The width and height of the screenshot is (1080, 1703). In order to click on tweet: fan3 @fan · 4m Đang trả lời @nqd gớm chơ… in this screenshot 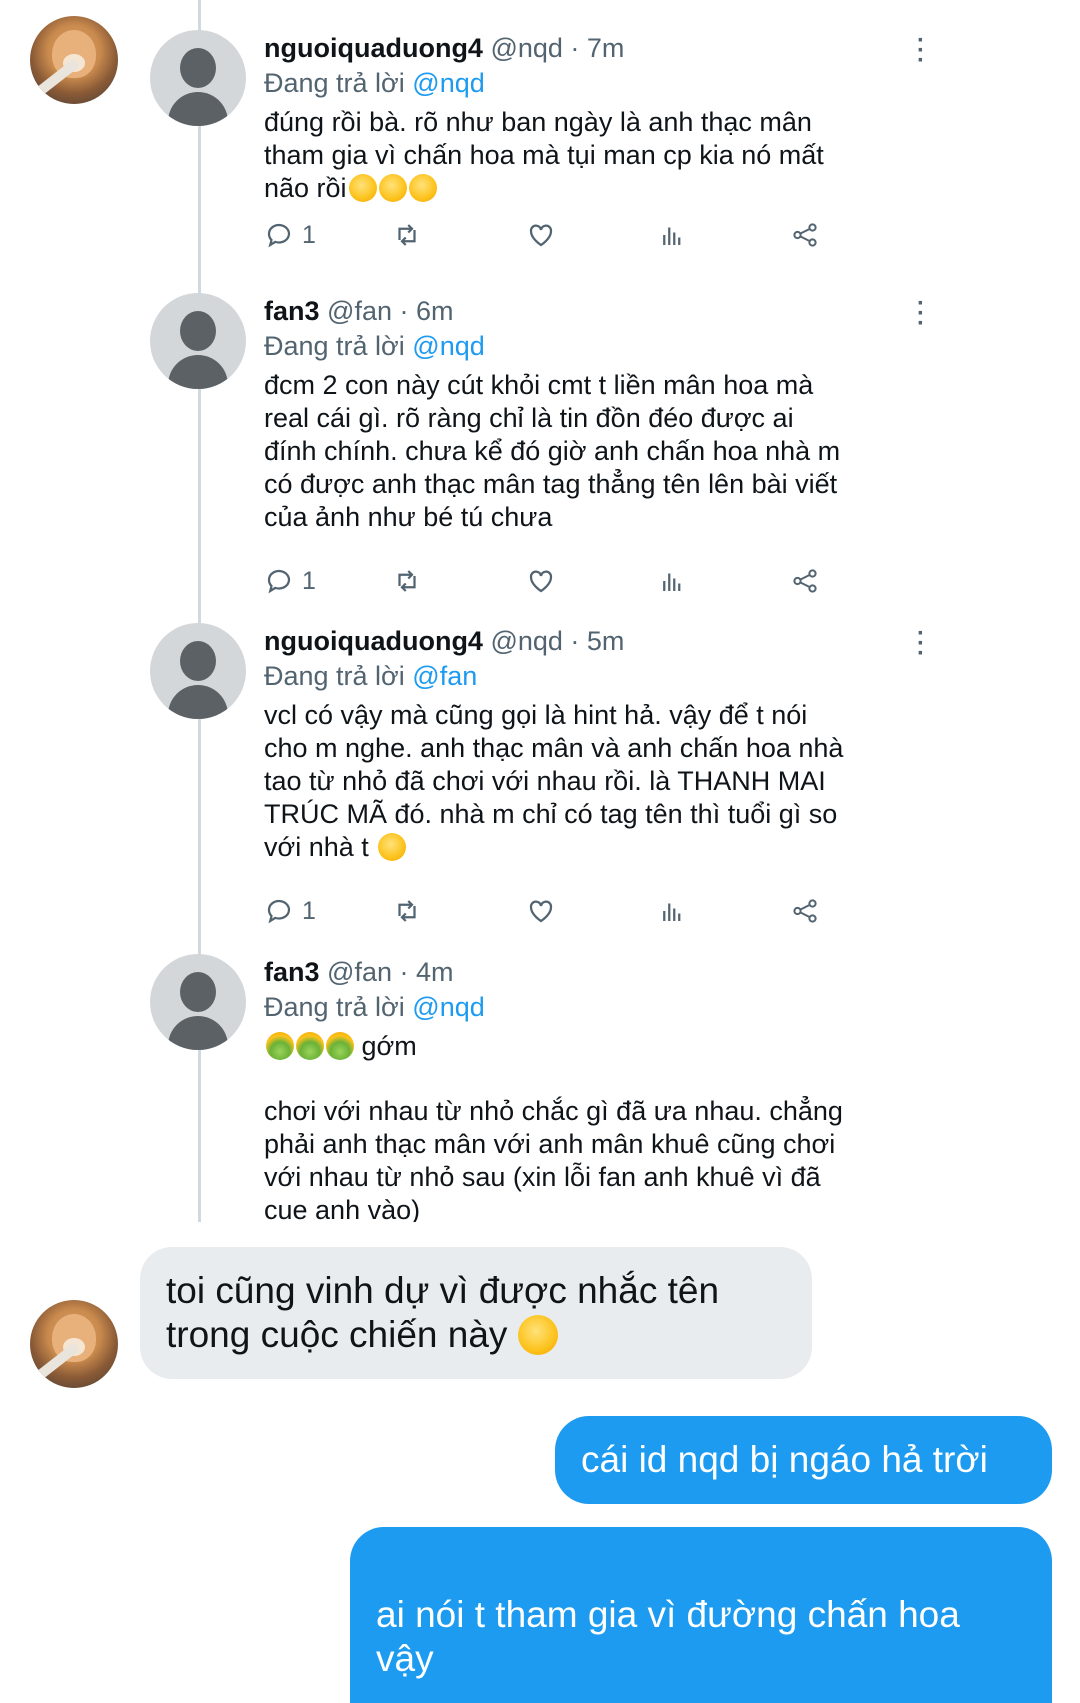, I will do `click(530, 1088)`.